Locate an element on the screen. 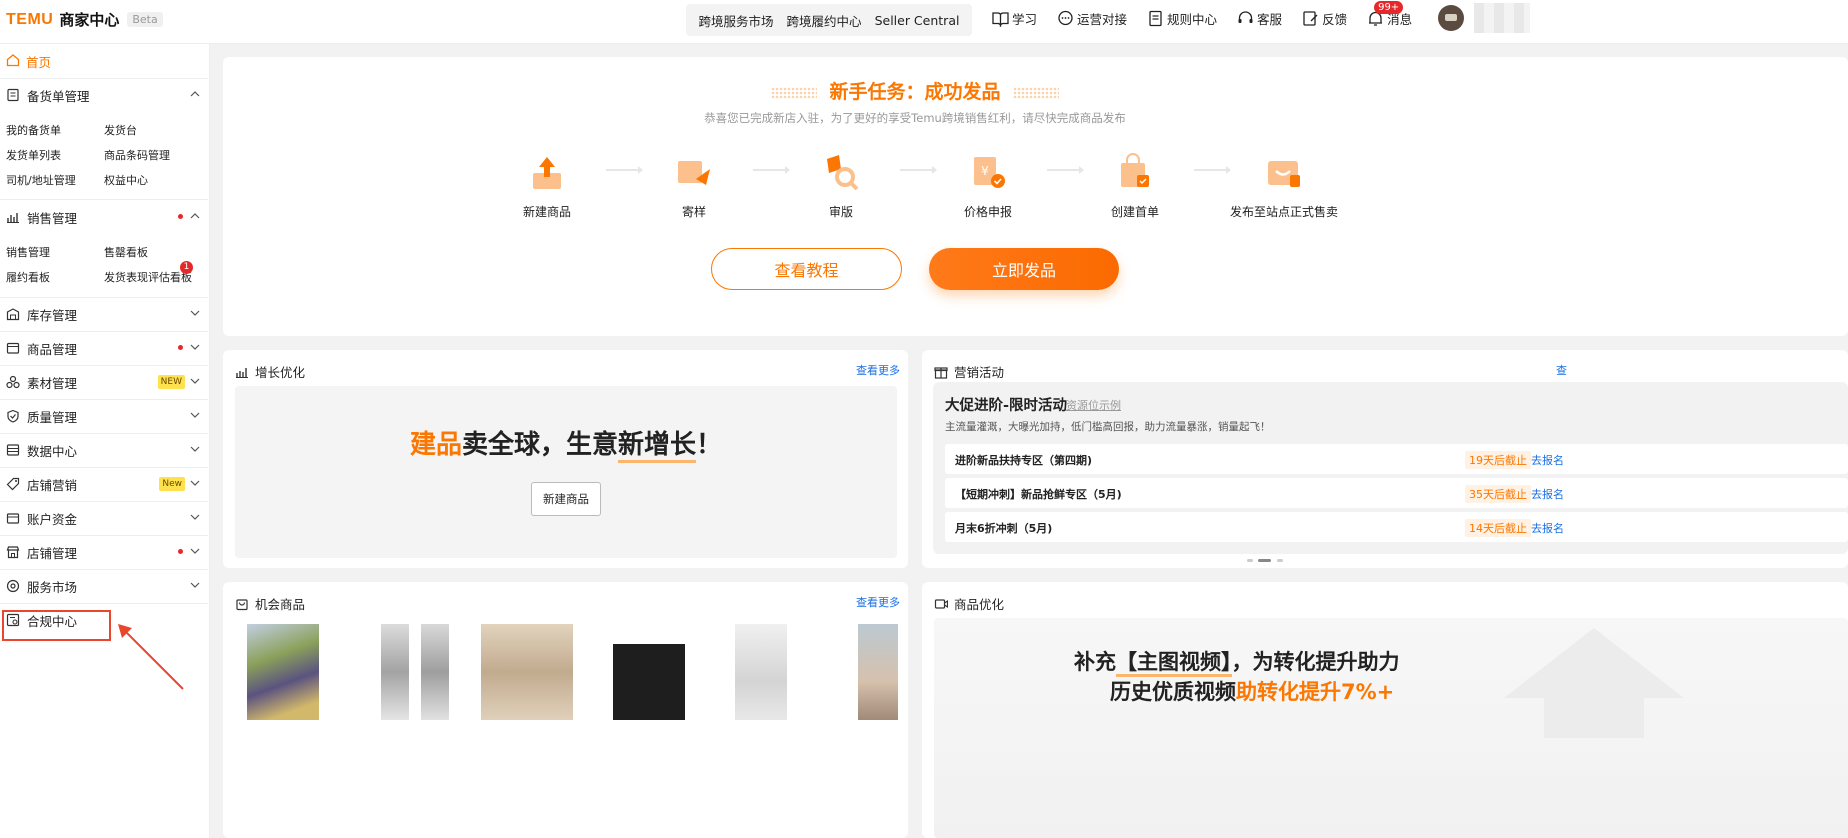 This screenshot has height=838, width=1848. resource-example-link: 资源位示例 is located at coordinates (1093, 405).